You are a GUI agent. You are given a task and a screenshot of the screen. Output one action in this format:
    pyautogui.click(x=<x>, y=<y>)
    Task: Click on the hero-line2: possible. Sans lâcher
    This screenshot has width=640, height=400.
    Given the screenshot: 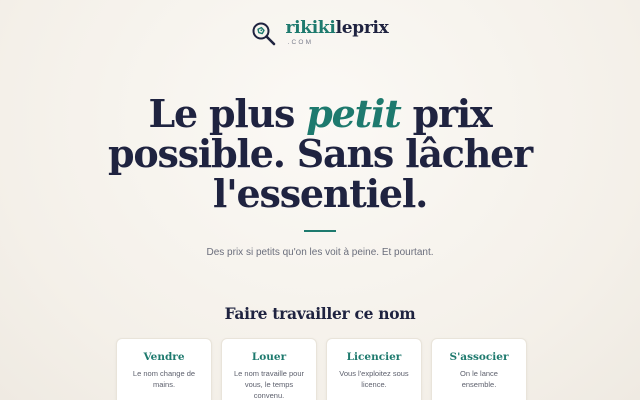 What is the action you would take?
    pyautogui.click(x=320, y=153)
    